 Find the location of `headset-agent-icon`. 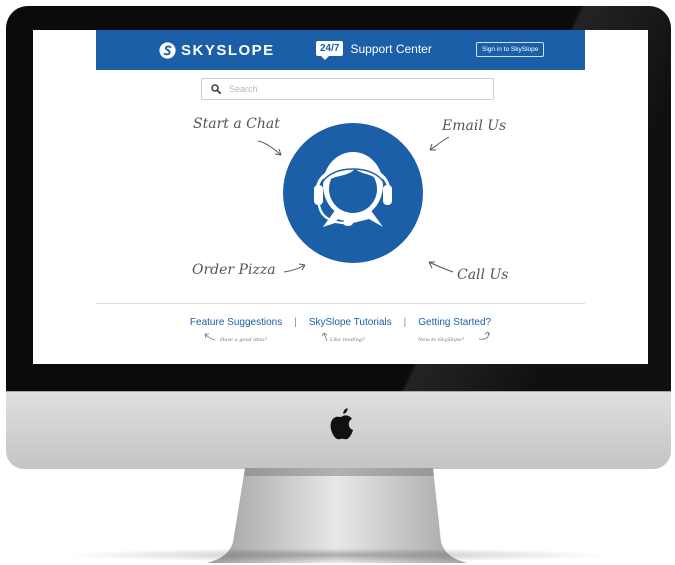

headset-agent-icon is located at coordinates (353, 189).